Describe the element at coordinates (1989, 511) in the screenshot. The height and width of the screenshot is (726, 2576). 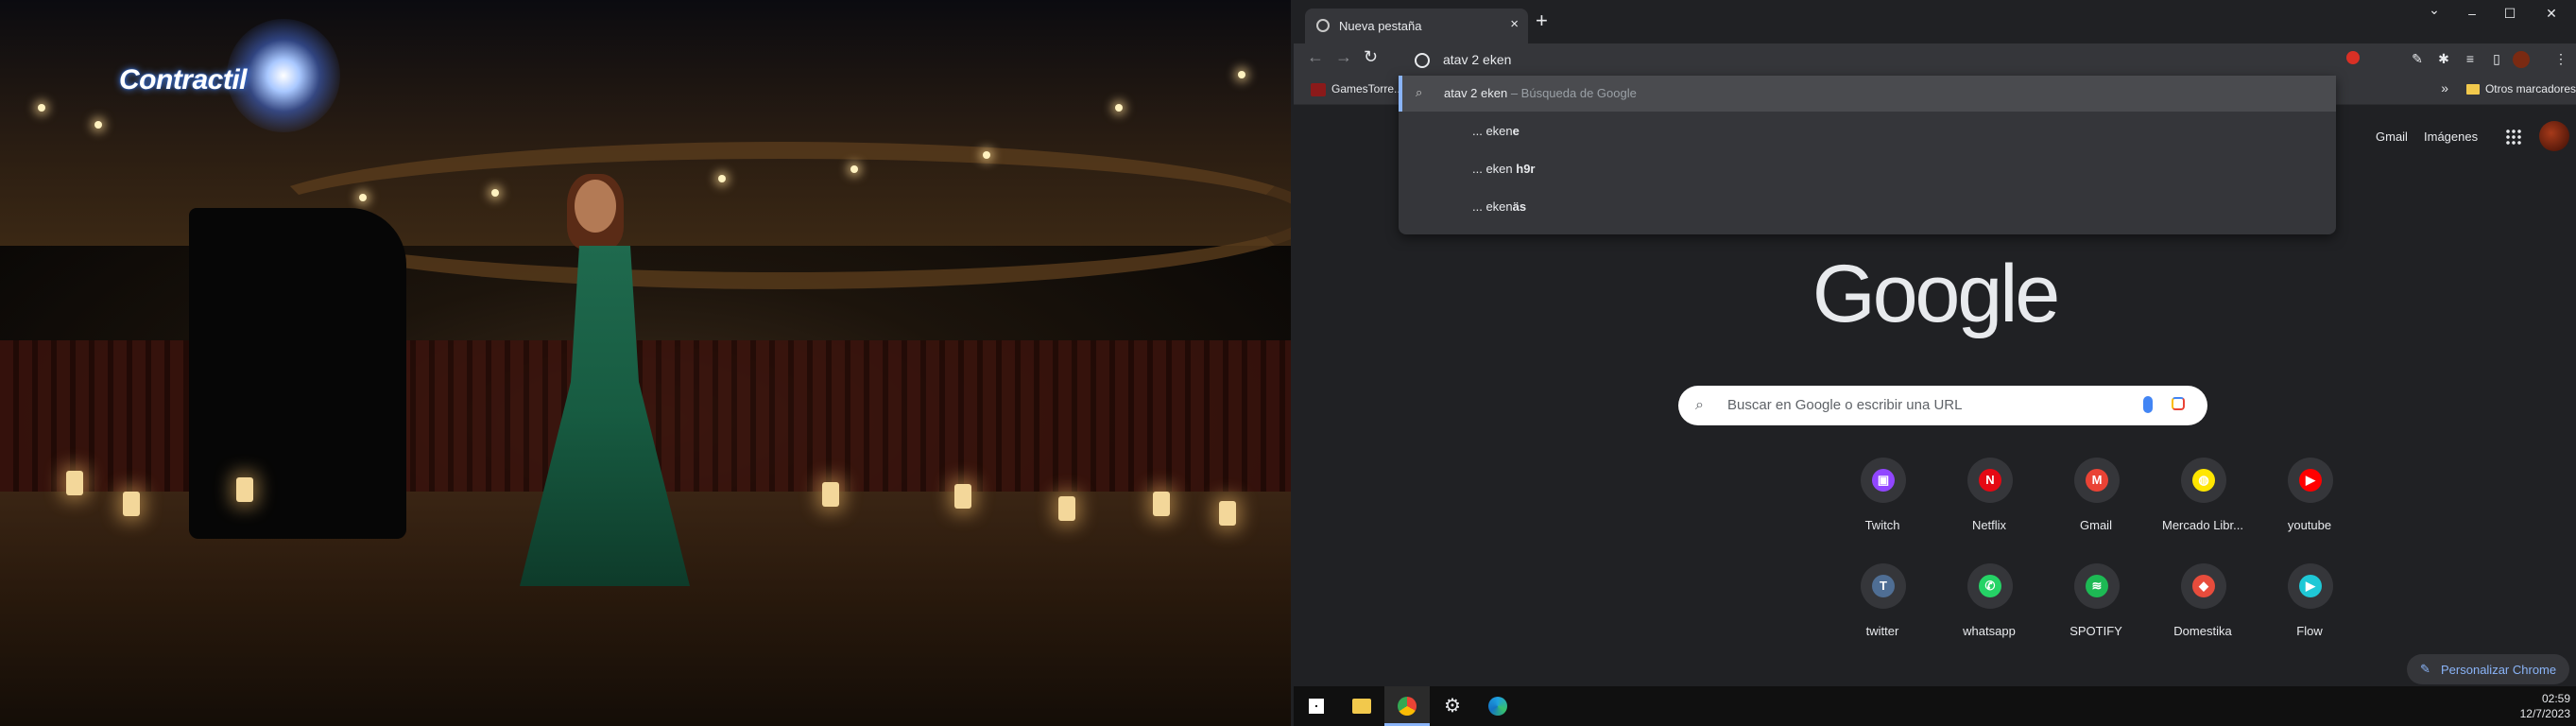
I see `shortcut-tile: N Netflix` at that location.